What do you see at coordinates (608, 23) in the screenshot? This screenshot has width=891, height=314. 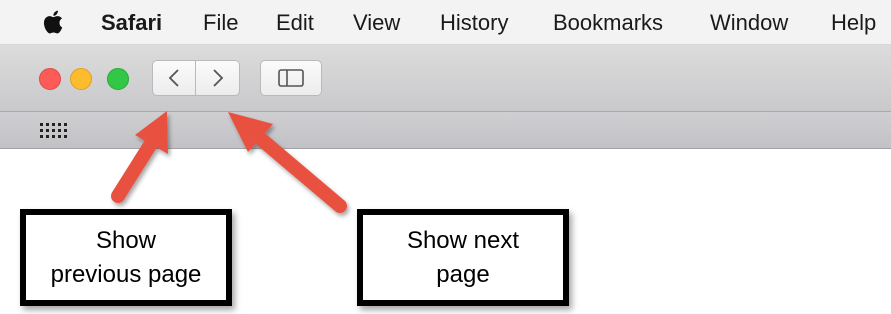 I see `menu-bookmarks: Bookmarks` at bounding box center [608, 23].